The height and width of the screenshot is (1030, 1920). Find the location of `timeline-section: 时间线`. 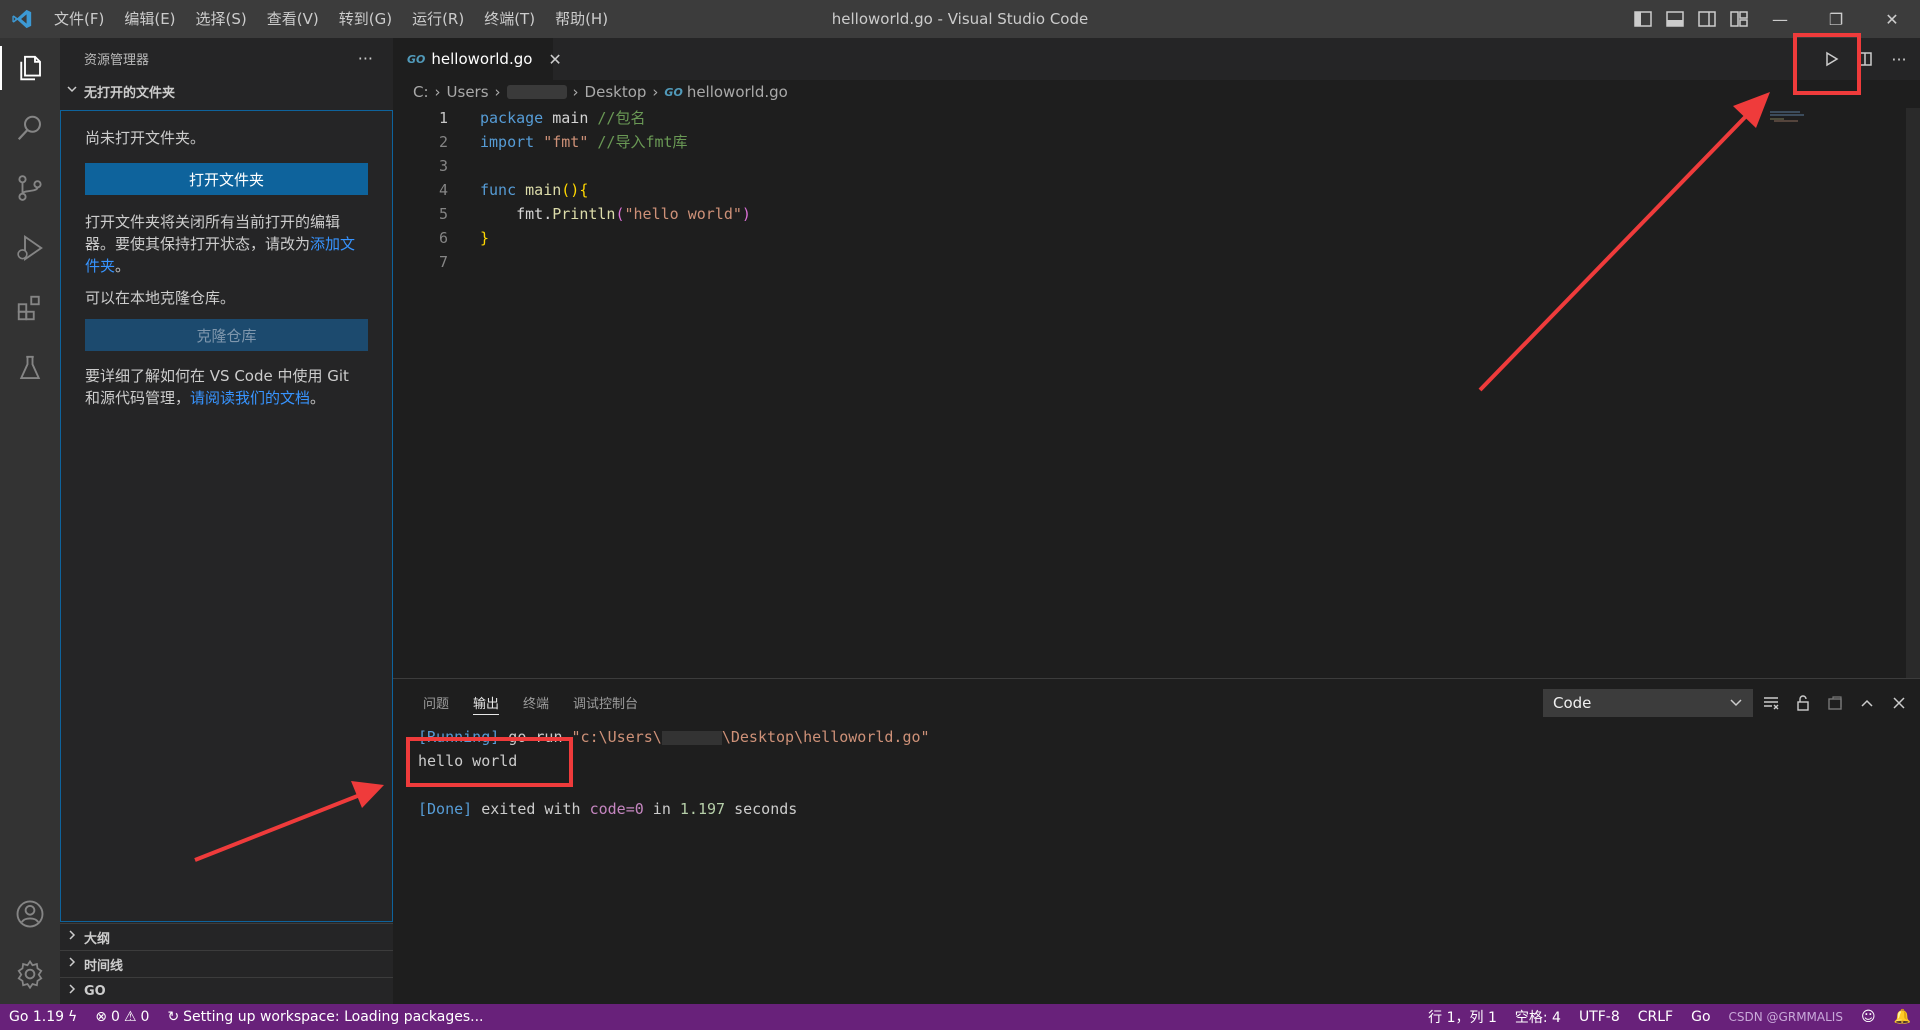

timeline-section: 时间线 is located at coordinates (226, 963).